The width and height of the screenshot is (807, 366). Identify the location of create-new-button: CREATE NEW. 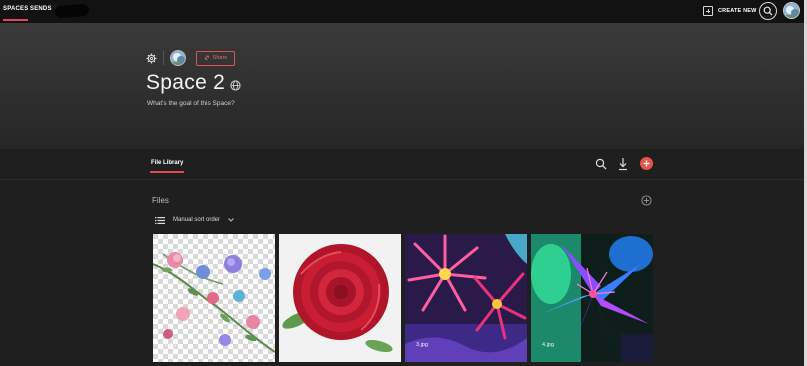
(730, 10).